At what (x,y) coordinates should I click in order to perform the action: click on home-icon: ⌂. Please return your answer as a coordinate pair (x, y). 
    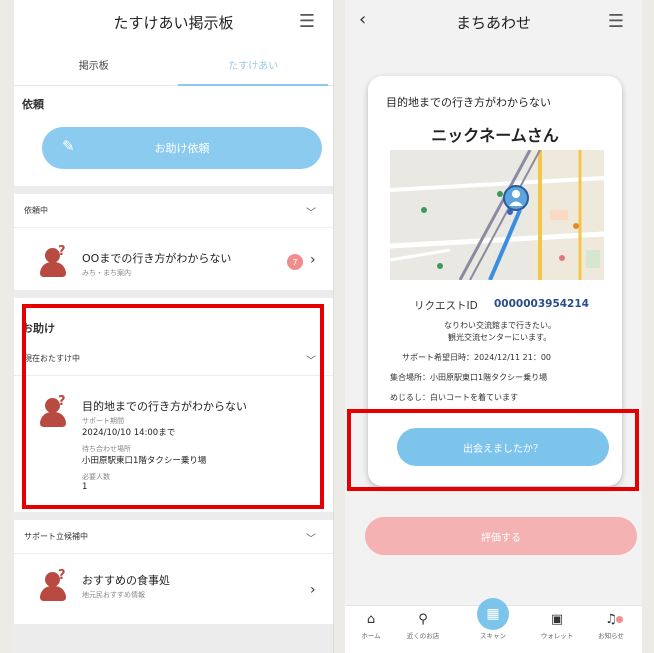
    Looking at the image, I should click on (371, 619).